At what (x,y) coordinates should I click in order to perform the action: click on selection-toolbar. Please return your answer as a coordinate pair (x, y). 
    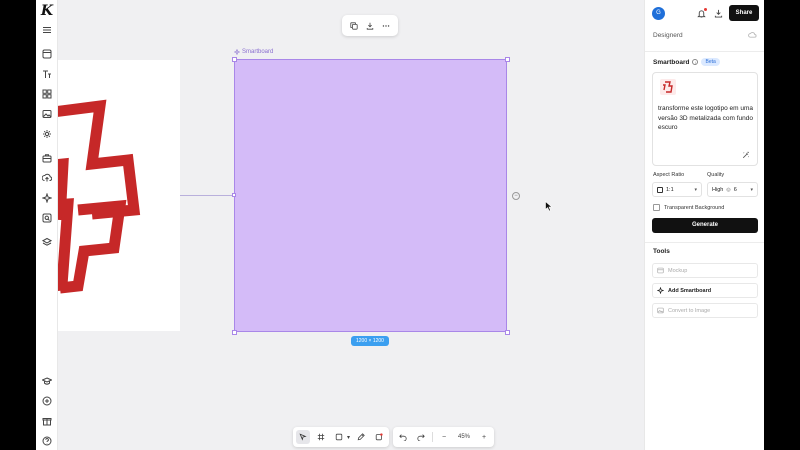
    Looking at the image, I should click on (370, 25).